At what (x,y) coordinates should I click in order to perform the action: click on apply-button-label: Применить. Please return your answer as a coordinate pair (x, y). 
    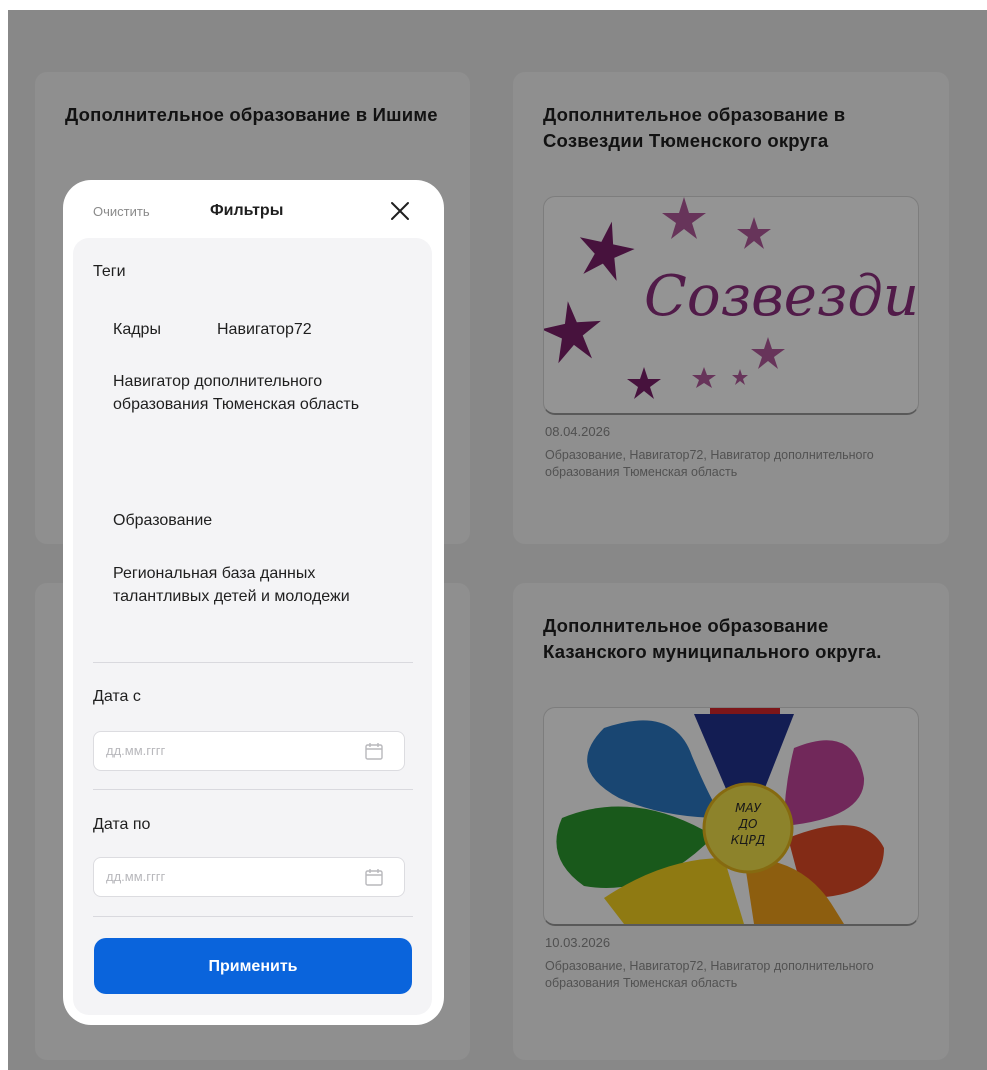
    Looking at the image, I should click on (253, 966).